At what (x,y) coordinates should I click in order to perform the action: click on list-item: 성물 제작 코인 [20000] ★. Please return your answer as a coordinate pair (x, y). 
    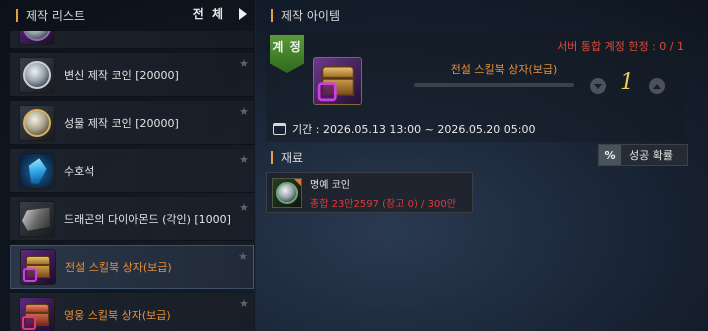
    Looking at the image, I should click on (132, 123).